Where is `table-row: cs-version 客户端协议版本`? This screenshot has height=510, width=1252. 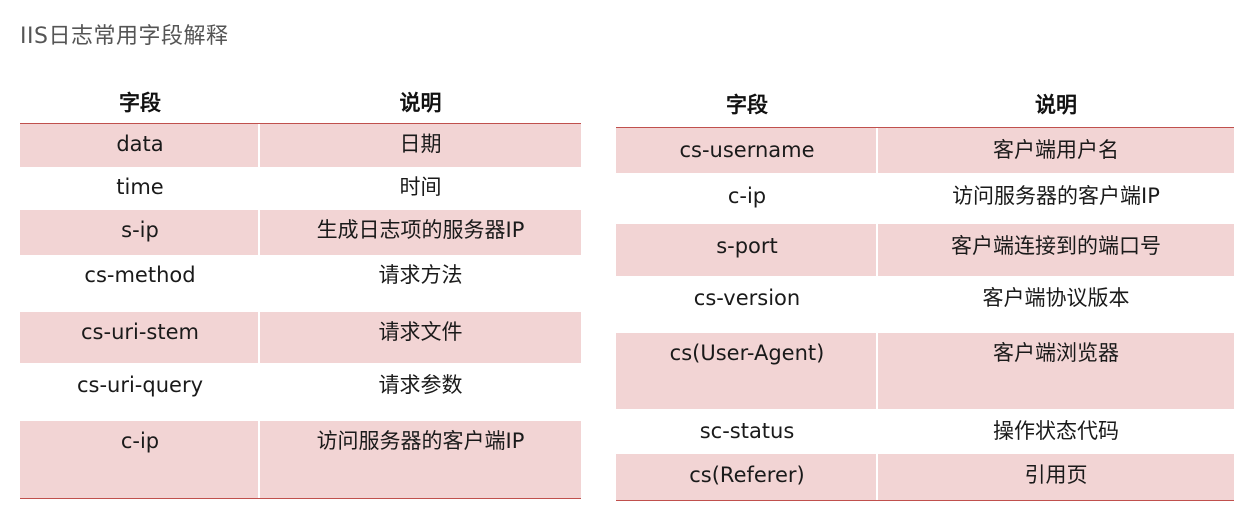 table-row: cs-version 客户端协议版本 is located at coordinates (925, 304).